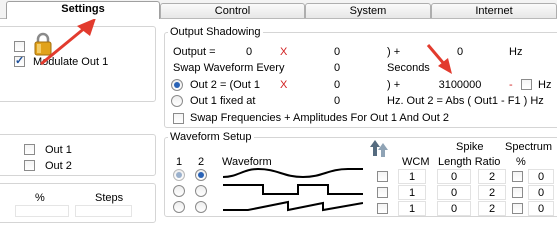 This screenshot has width=557, height=240. Describe the element at coordinates (379, 148) in the screenshot. I see `shadow-arrows-icon` at that location.